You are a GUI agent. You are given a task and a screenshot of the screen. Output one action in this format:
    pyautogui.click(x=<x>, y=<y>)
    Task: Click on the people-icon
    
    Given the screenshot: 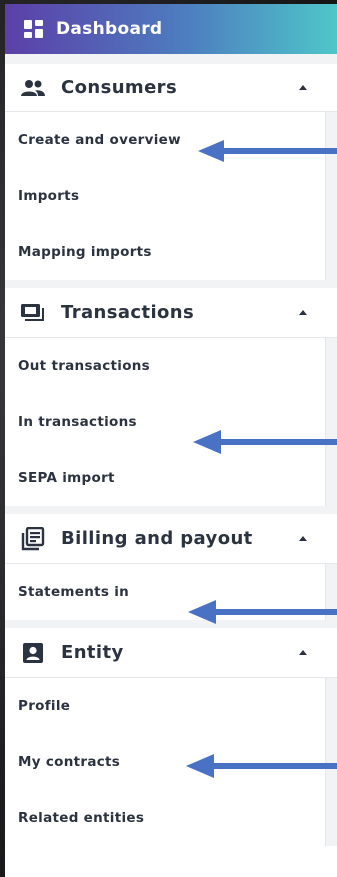 What is the action you would take?
    pyautogui.click(x=33, y=88)
    